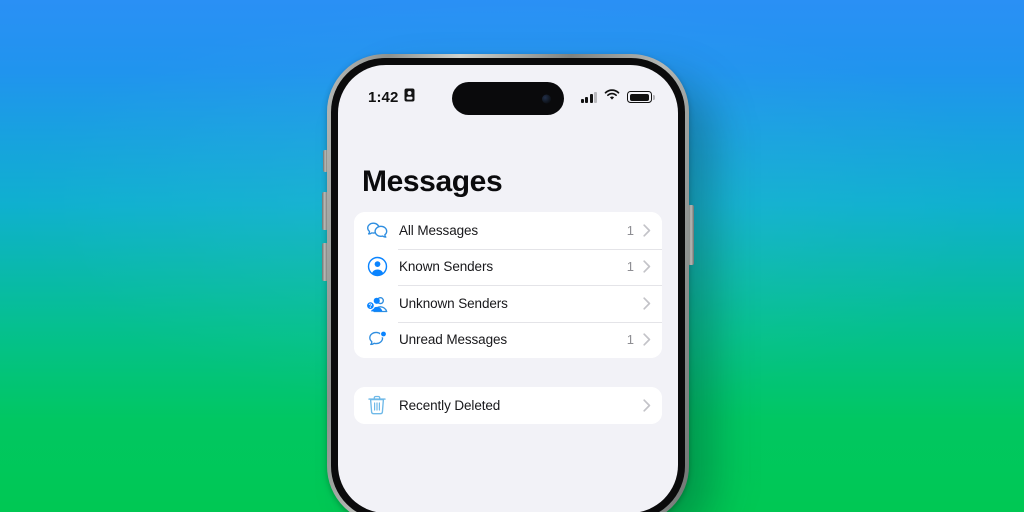 This screenshot has width=1024, height=512. What do you see at coordinates (450, 405) in the screenshot?
I see `list-item-label: Recently Deleted` at bounding box center [450, 405].